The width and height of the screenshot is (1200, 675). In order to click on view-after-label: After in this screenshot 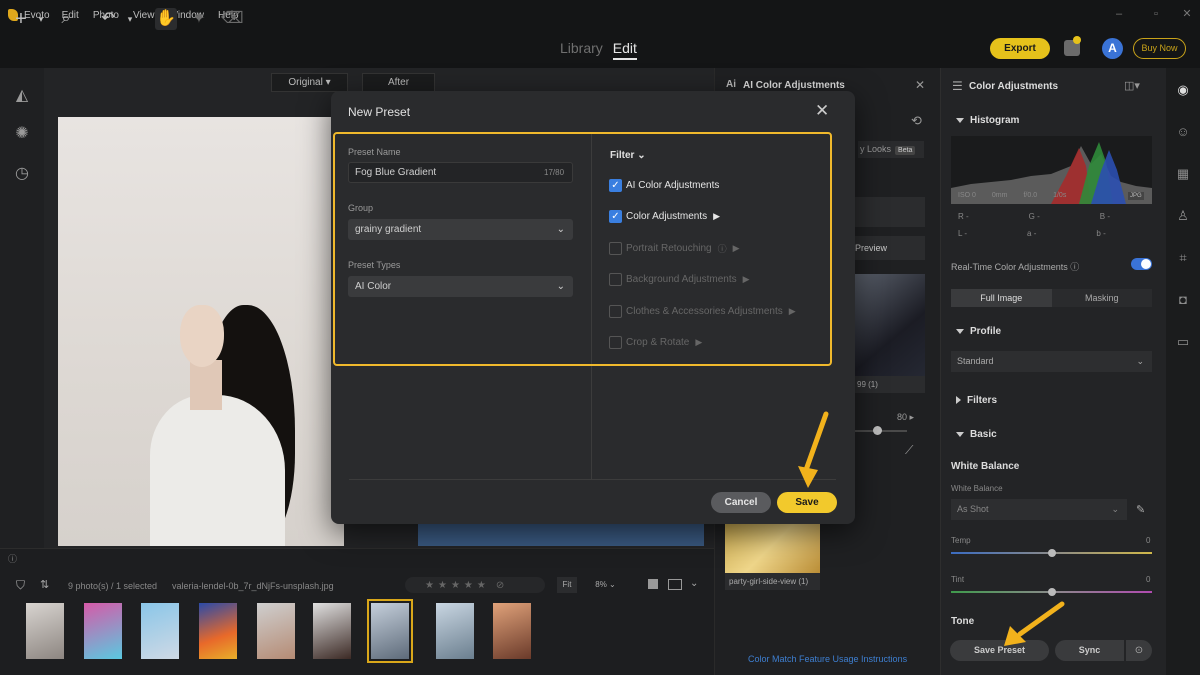, I will do `click(398, 82)`.